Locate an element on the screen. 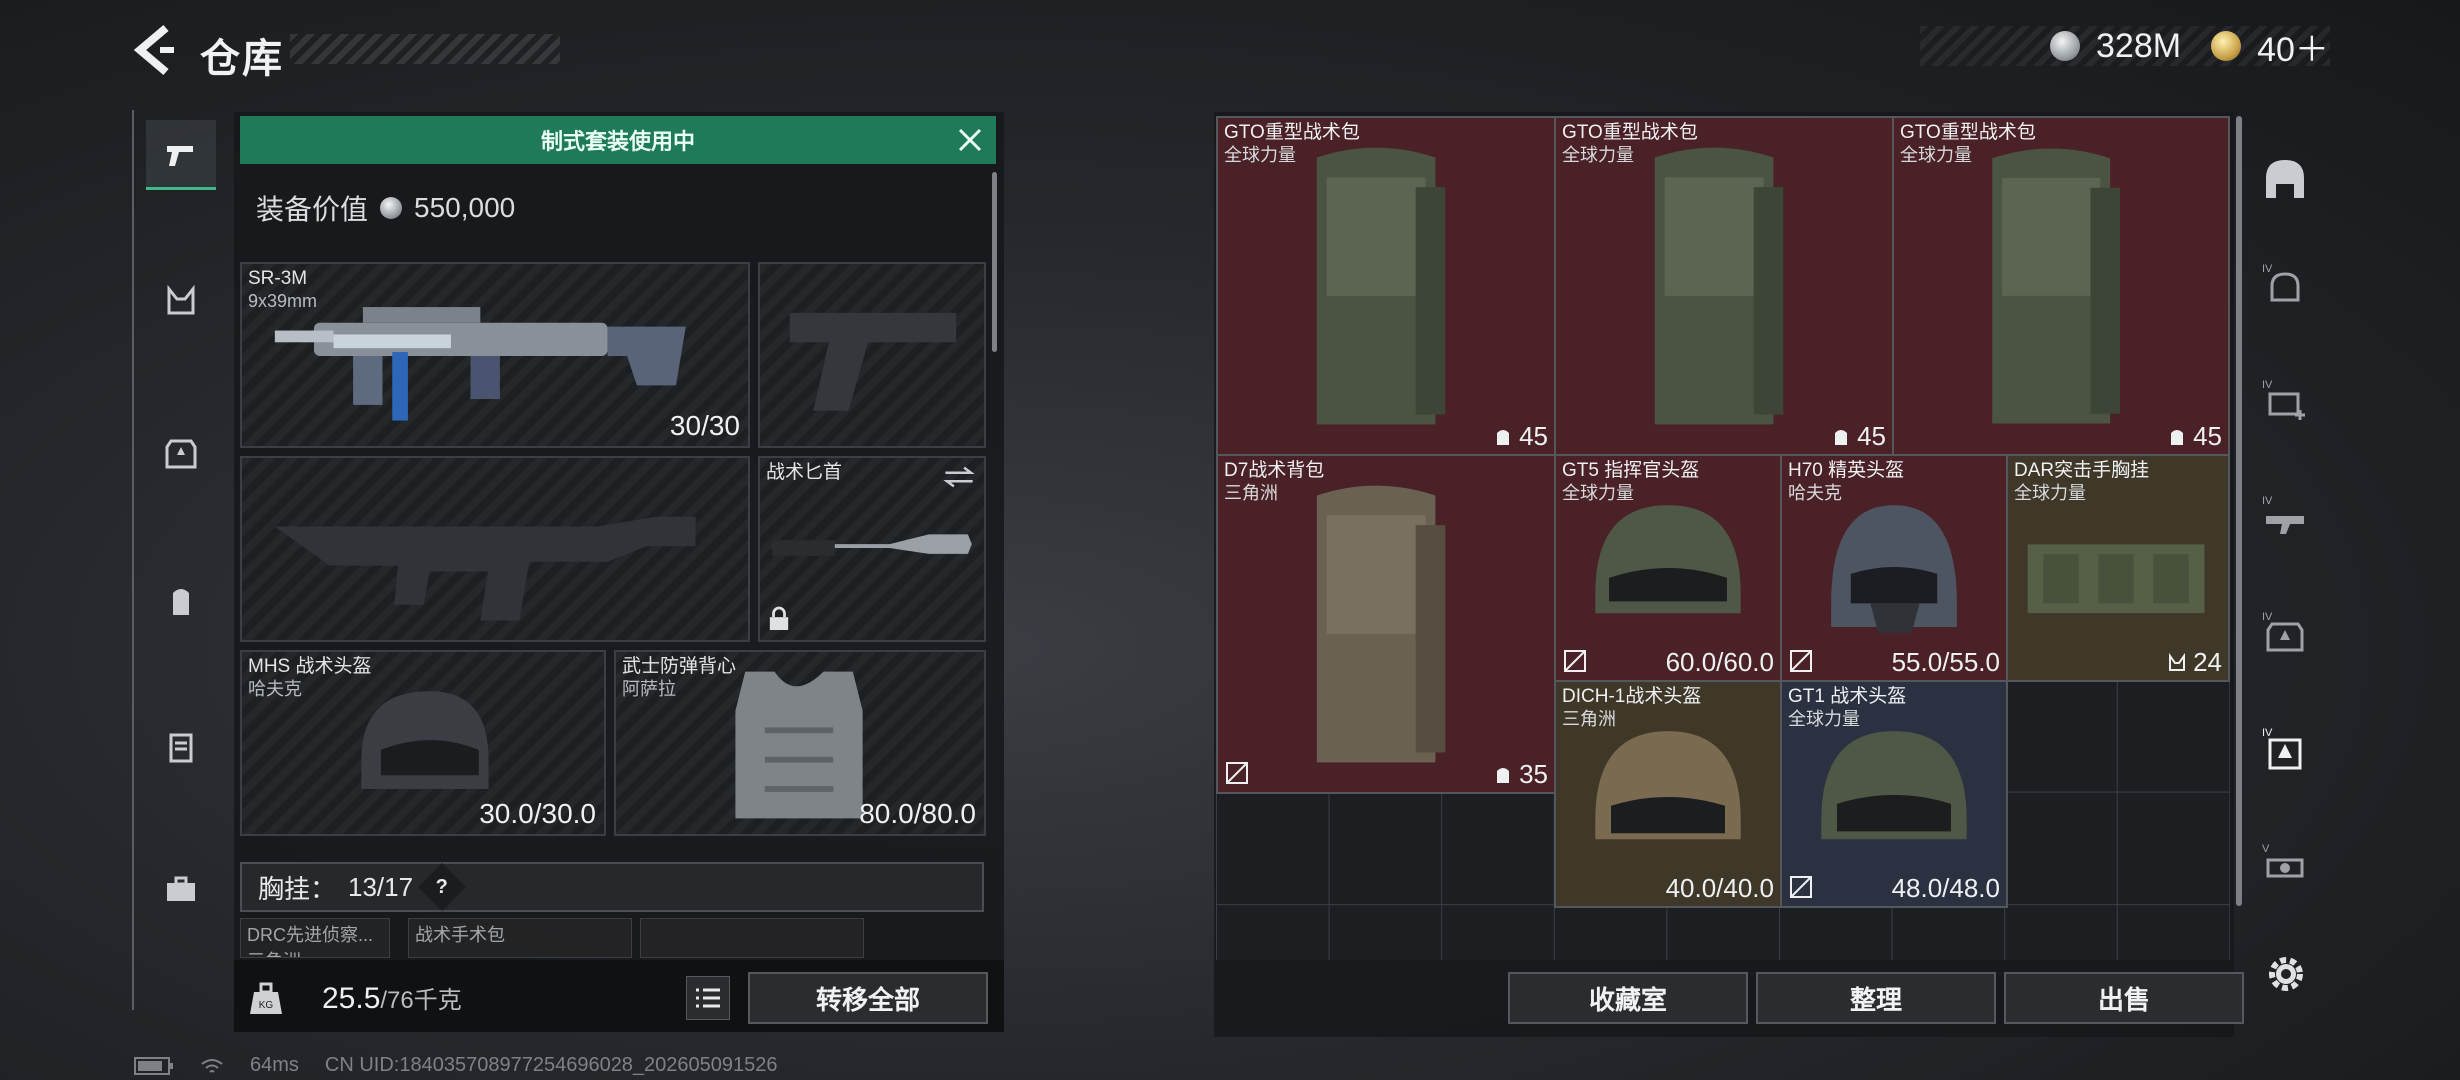 The width and height of the screenshot is (2460, 1080). item-capacity: 45 is located at coordinates (1858, 436).